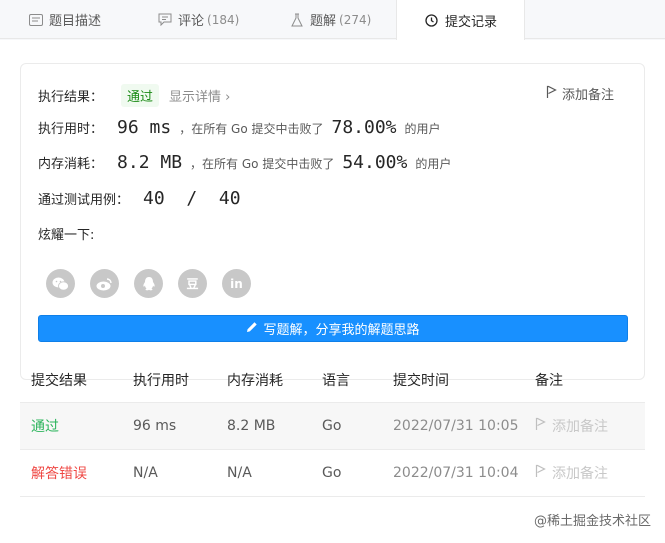 This screenshot has height=543, width=665. I want to click on share-icons: 豆 in, so click(156, 283).